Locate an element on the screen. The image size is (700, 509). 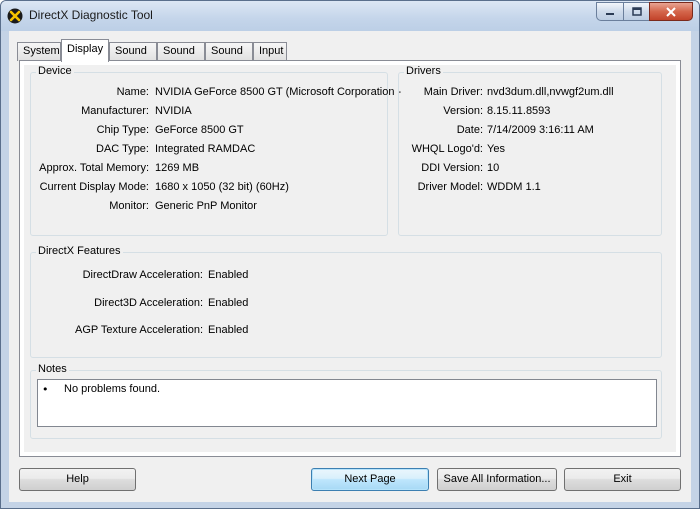
notes-title: Notes is located at coordinates (52, 369).